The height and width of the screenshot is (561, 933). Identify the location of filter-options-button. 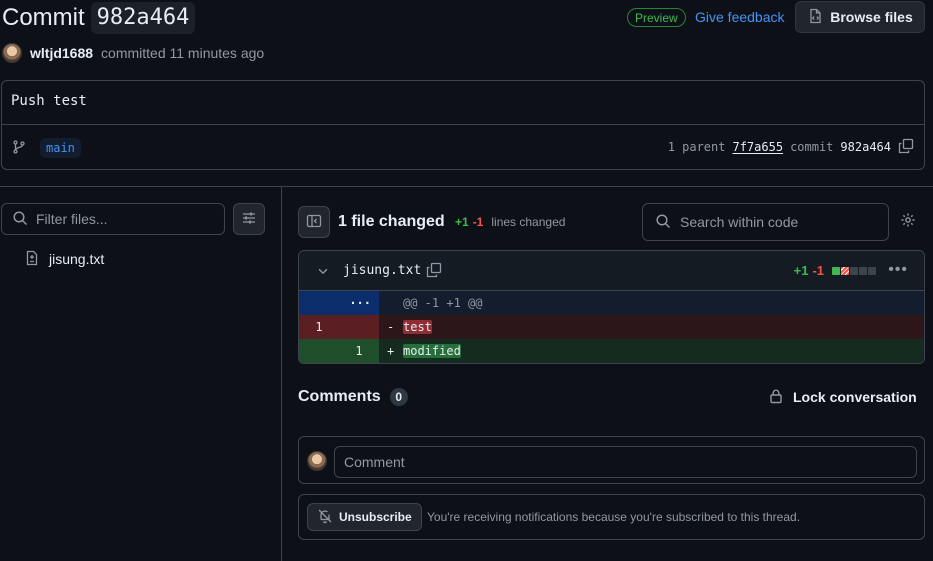
(249, 219).